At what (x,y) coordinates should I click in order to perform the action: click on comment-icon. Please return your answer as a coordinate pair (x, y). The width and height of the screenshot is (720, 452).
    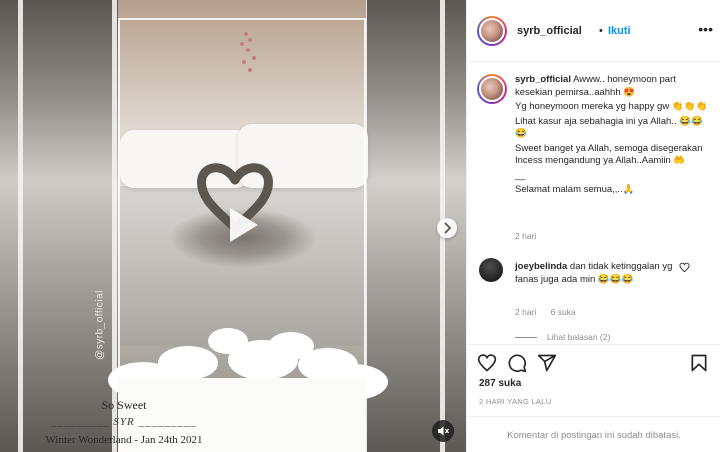
    Looking at the image, I should click on (517, 363).